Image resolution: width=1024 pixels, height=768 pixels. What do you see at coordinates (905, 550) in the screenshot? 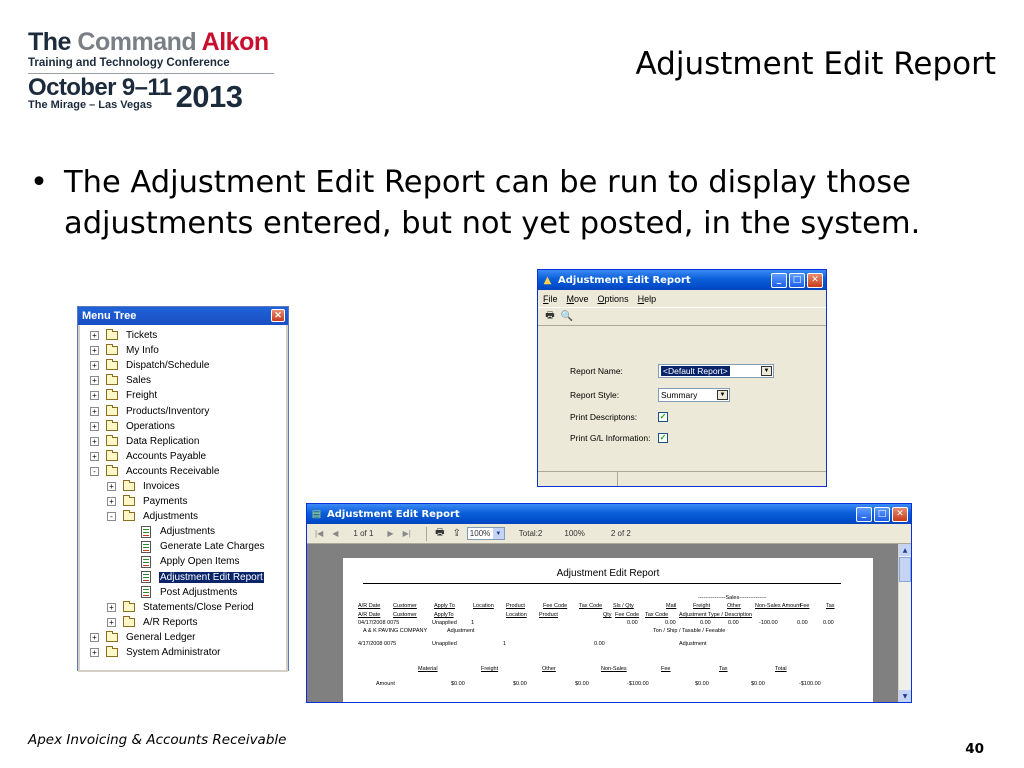
I see `scroll-up-icon: ▲` at bounding box center [905, 550].